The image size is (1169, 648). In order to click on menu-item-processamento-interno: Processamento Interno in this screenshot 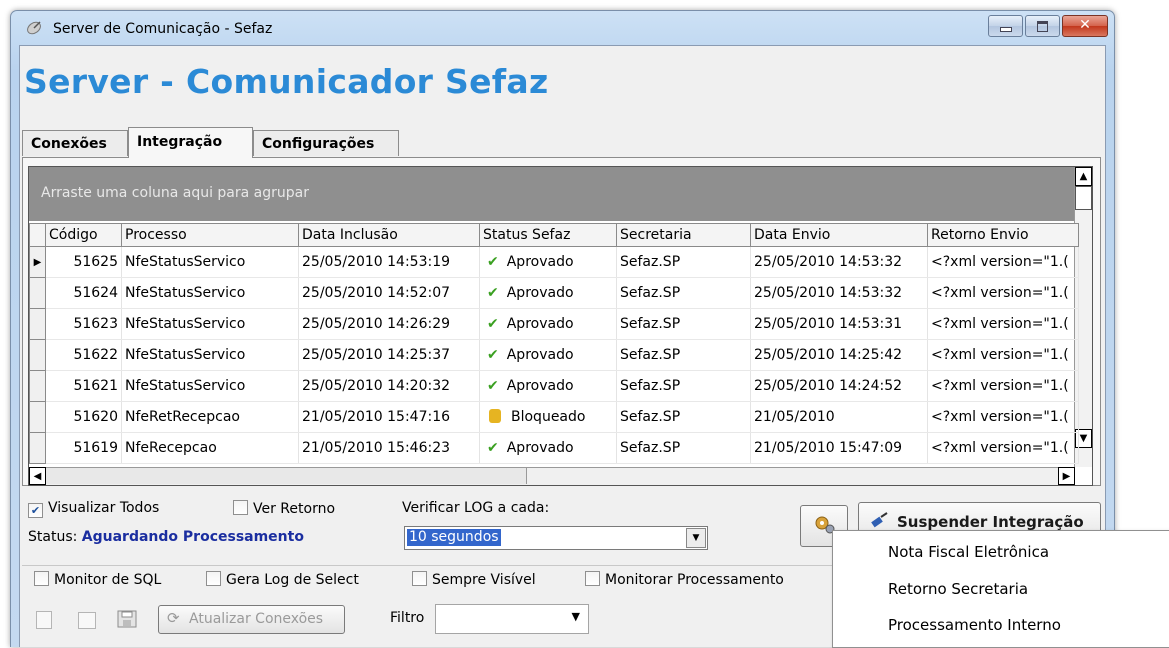, I will do `click(974, 625)`.